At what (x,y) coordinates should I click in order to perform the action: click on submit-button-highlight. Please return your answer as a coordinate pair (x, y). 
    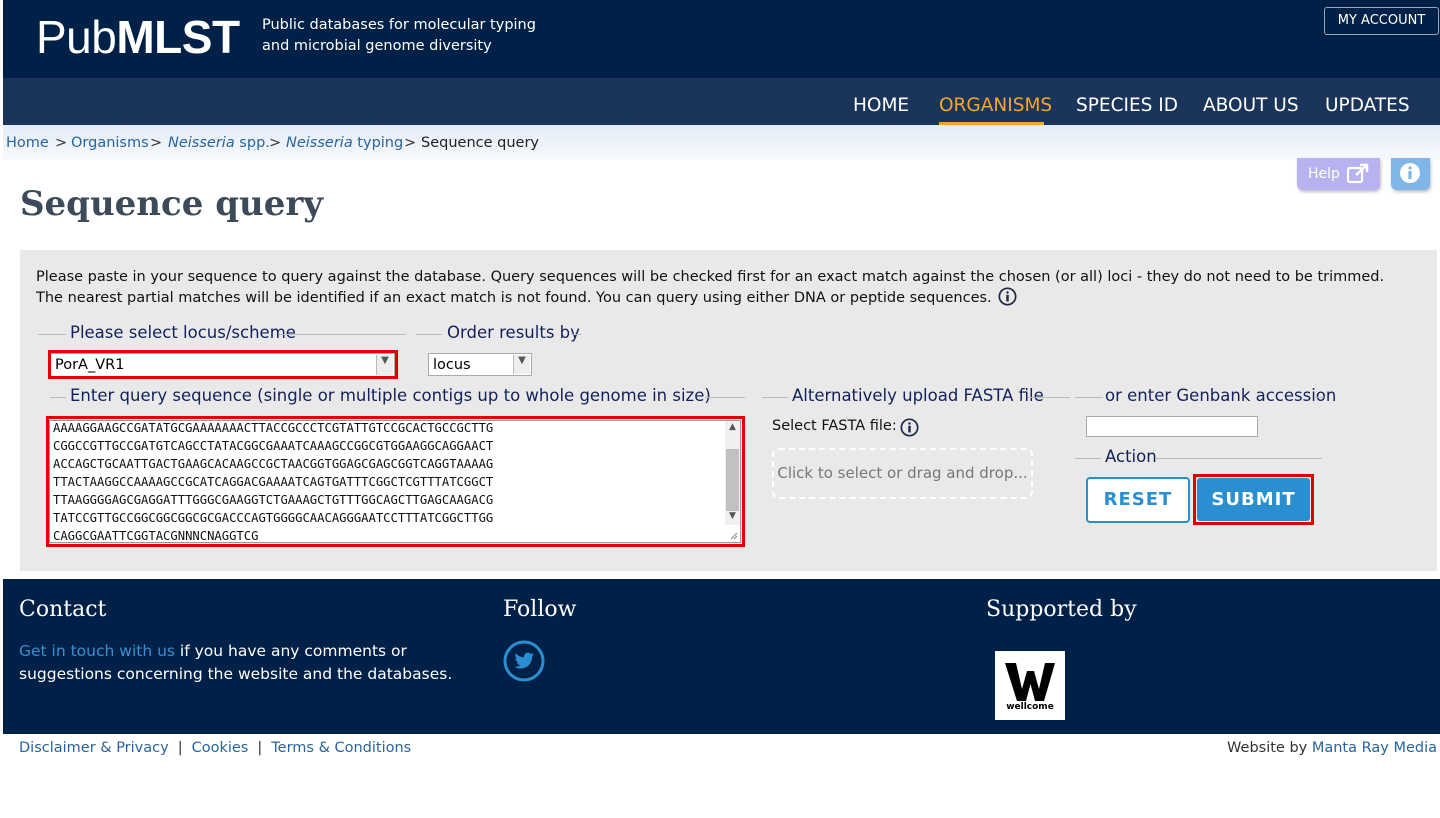
    Looking at the image, I should click on (1253, 499).